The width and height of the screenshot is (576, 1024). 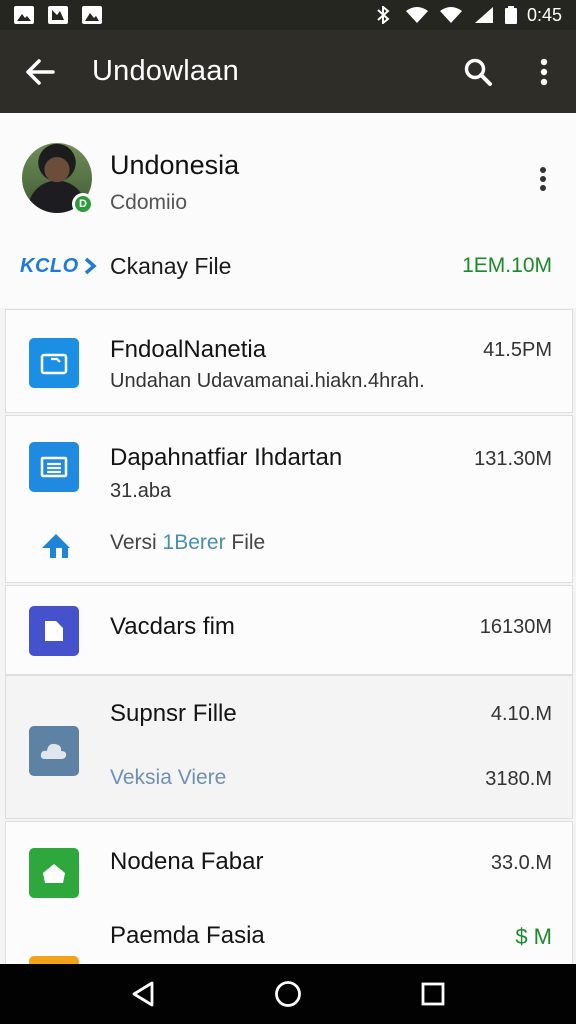 I want to click on search-button, so click(x=478, y=71).